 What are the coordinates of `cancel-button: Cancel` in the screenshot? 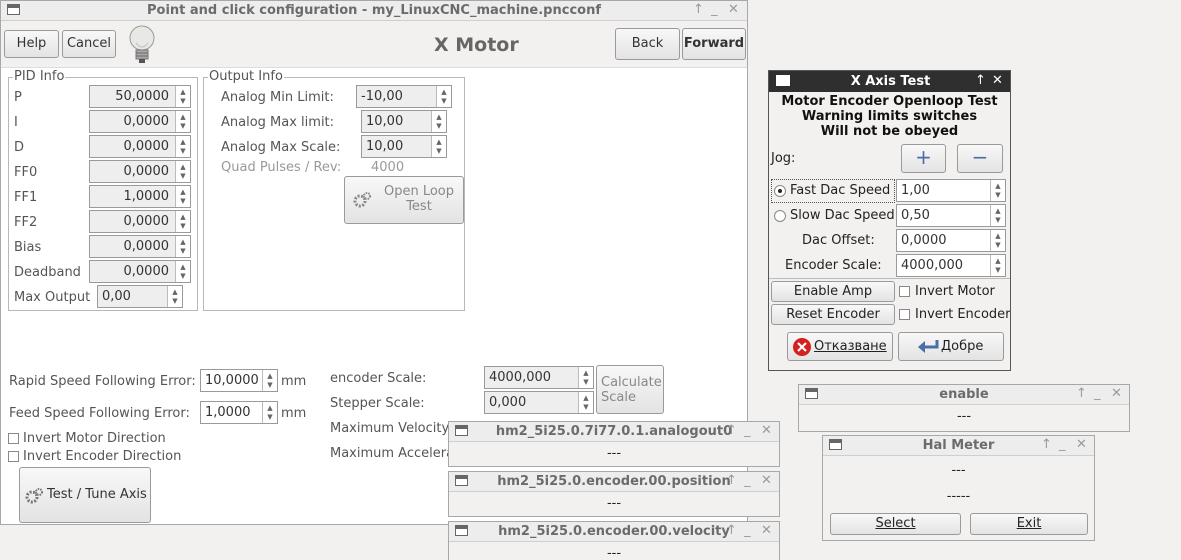 It's located at (89, 44).